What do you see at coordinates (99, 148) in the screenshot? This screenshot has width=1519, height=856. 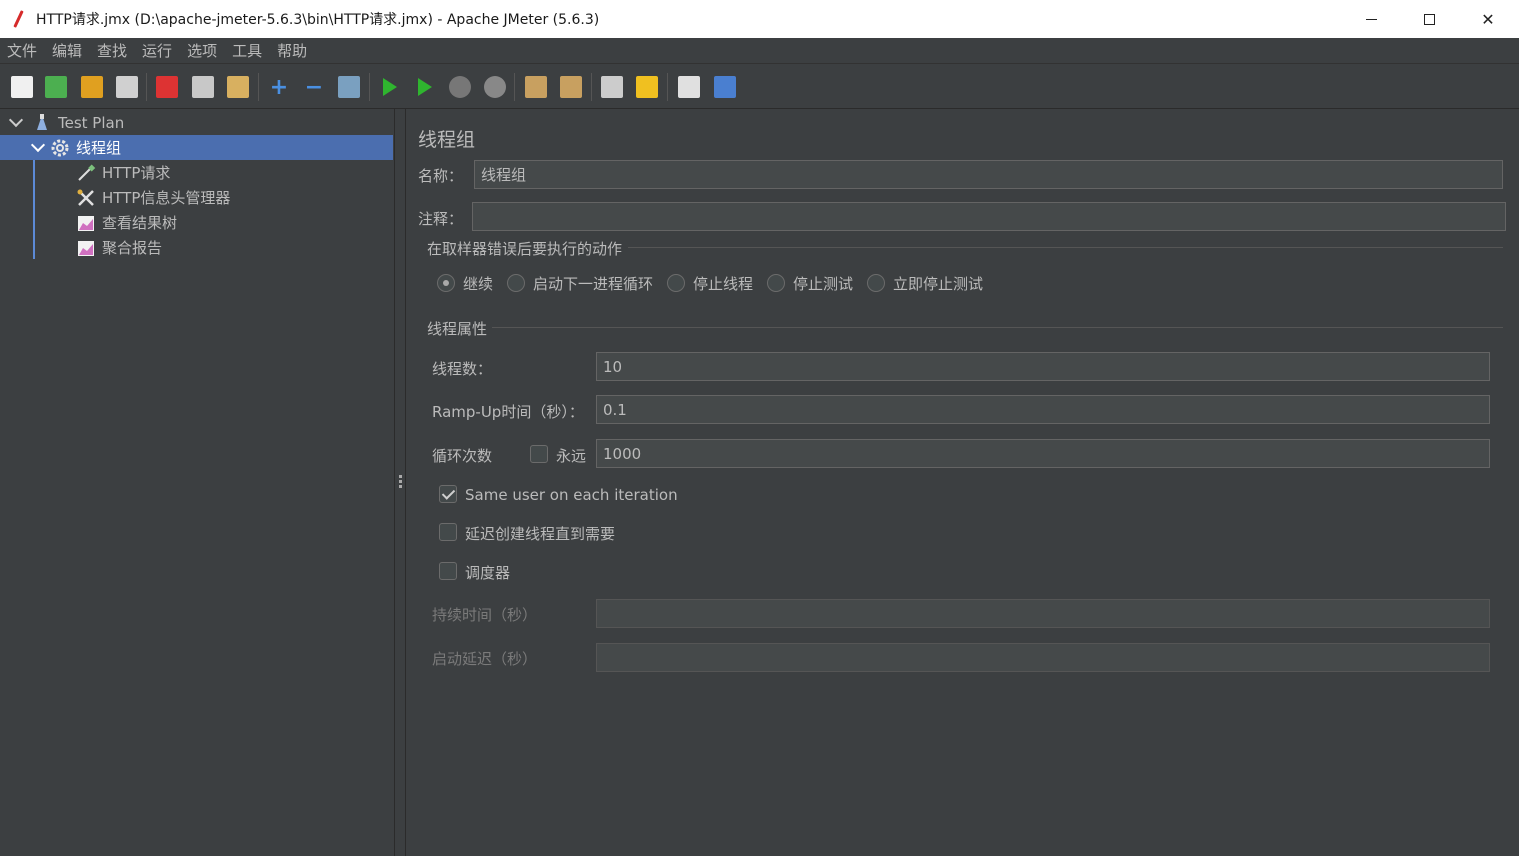 I see `tree-item-label: 线程组` at bounding box center [99, 148].